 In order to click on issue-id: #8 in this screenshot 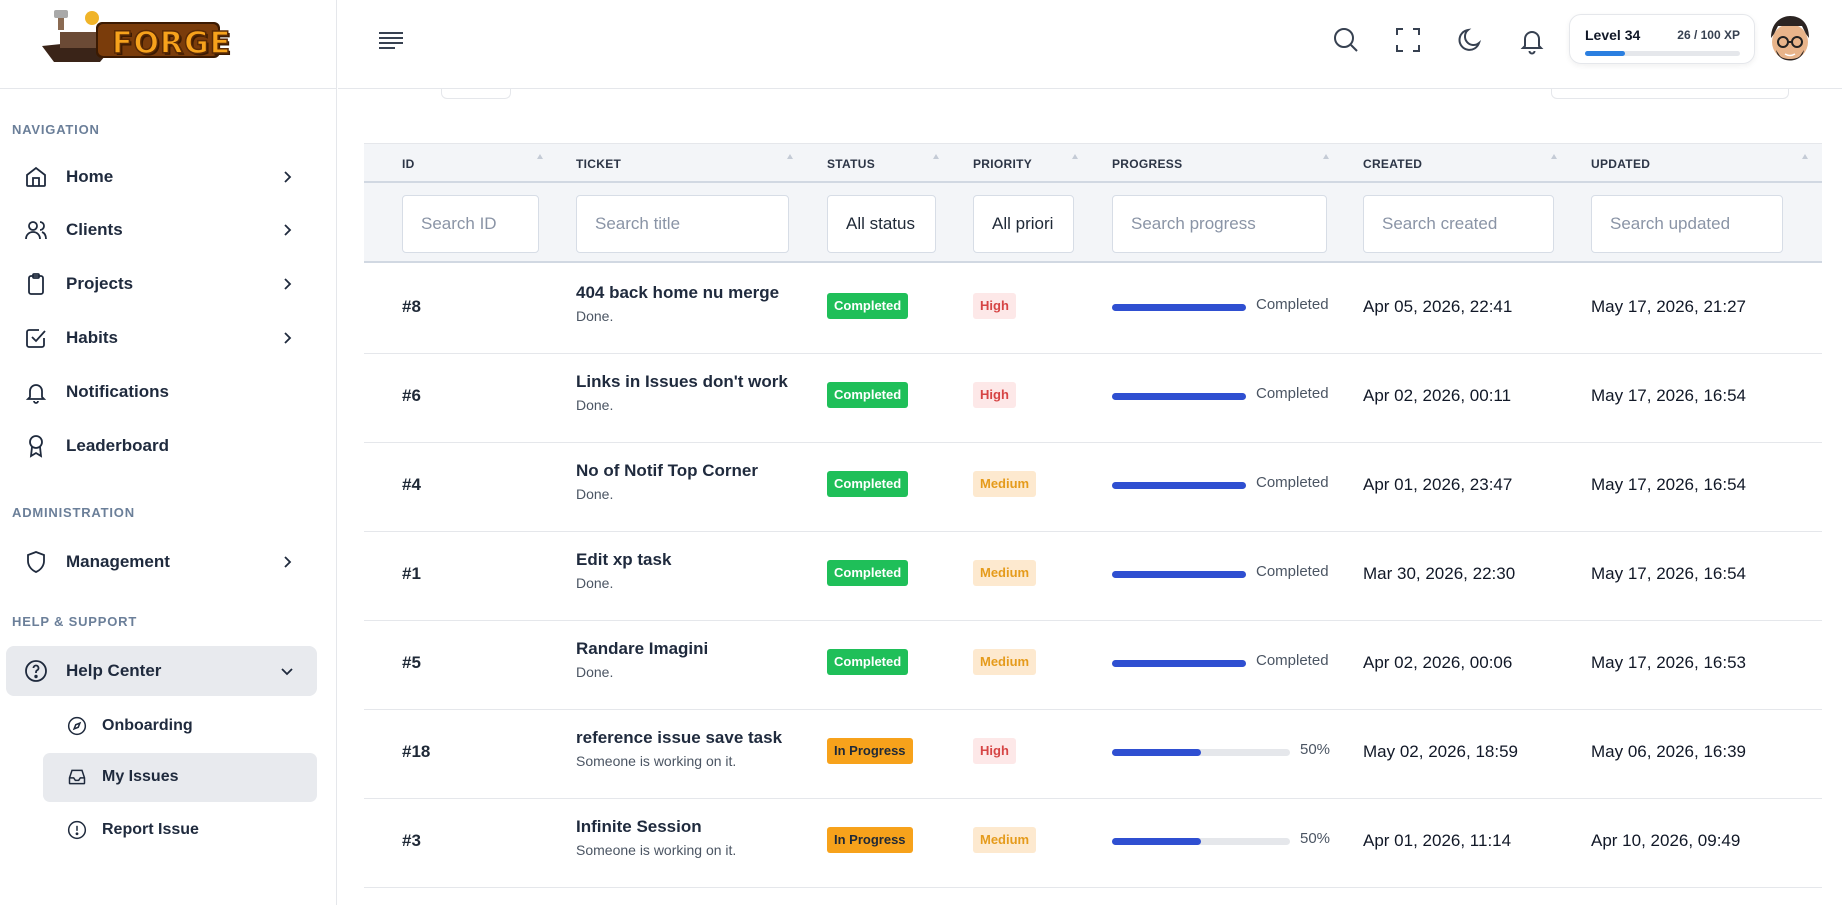, I will do `click(411, 306)`.